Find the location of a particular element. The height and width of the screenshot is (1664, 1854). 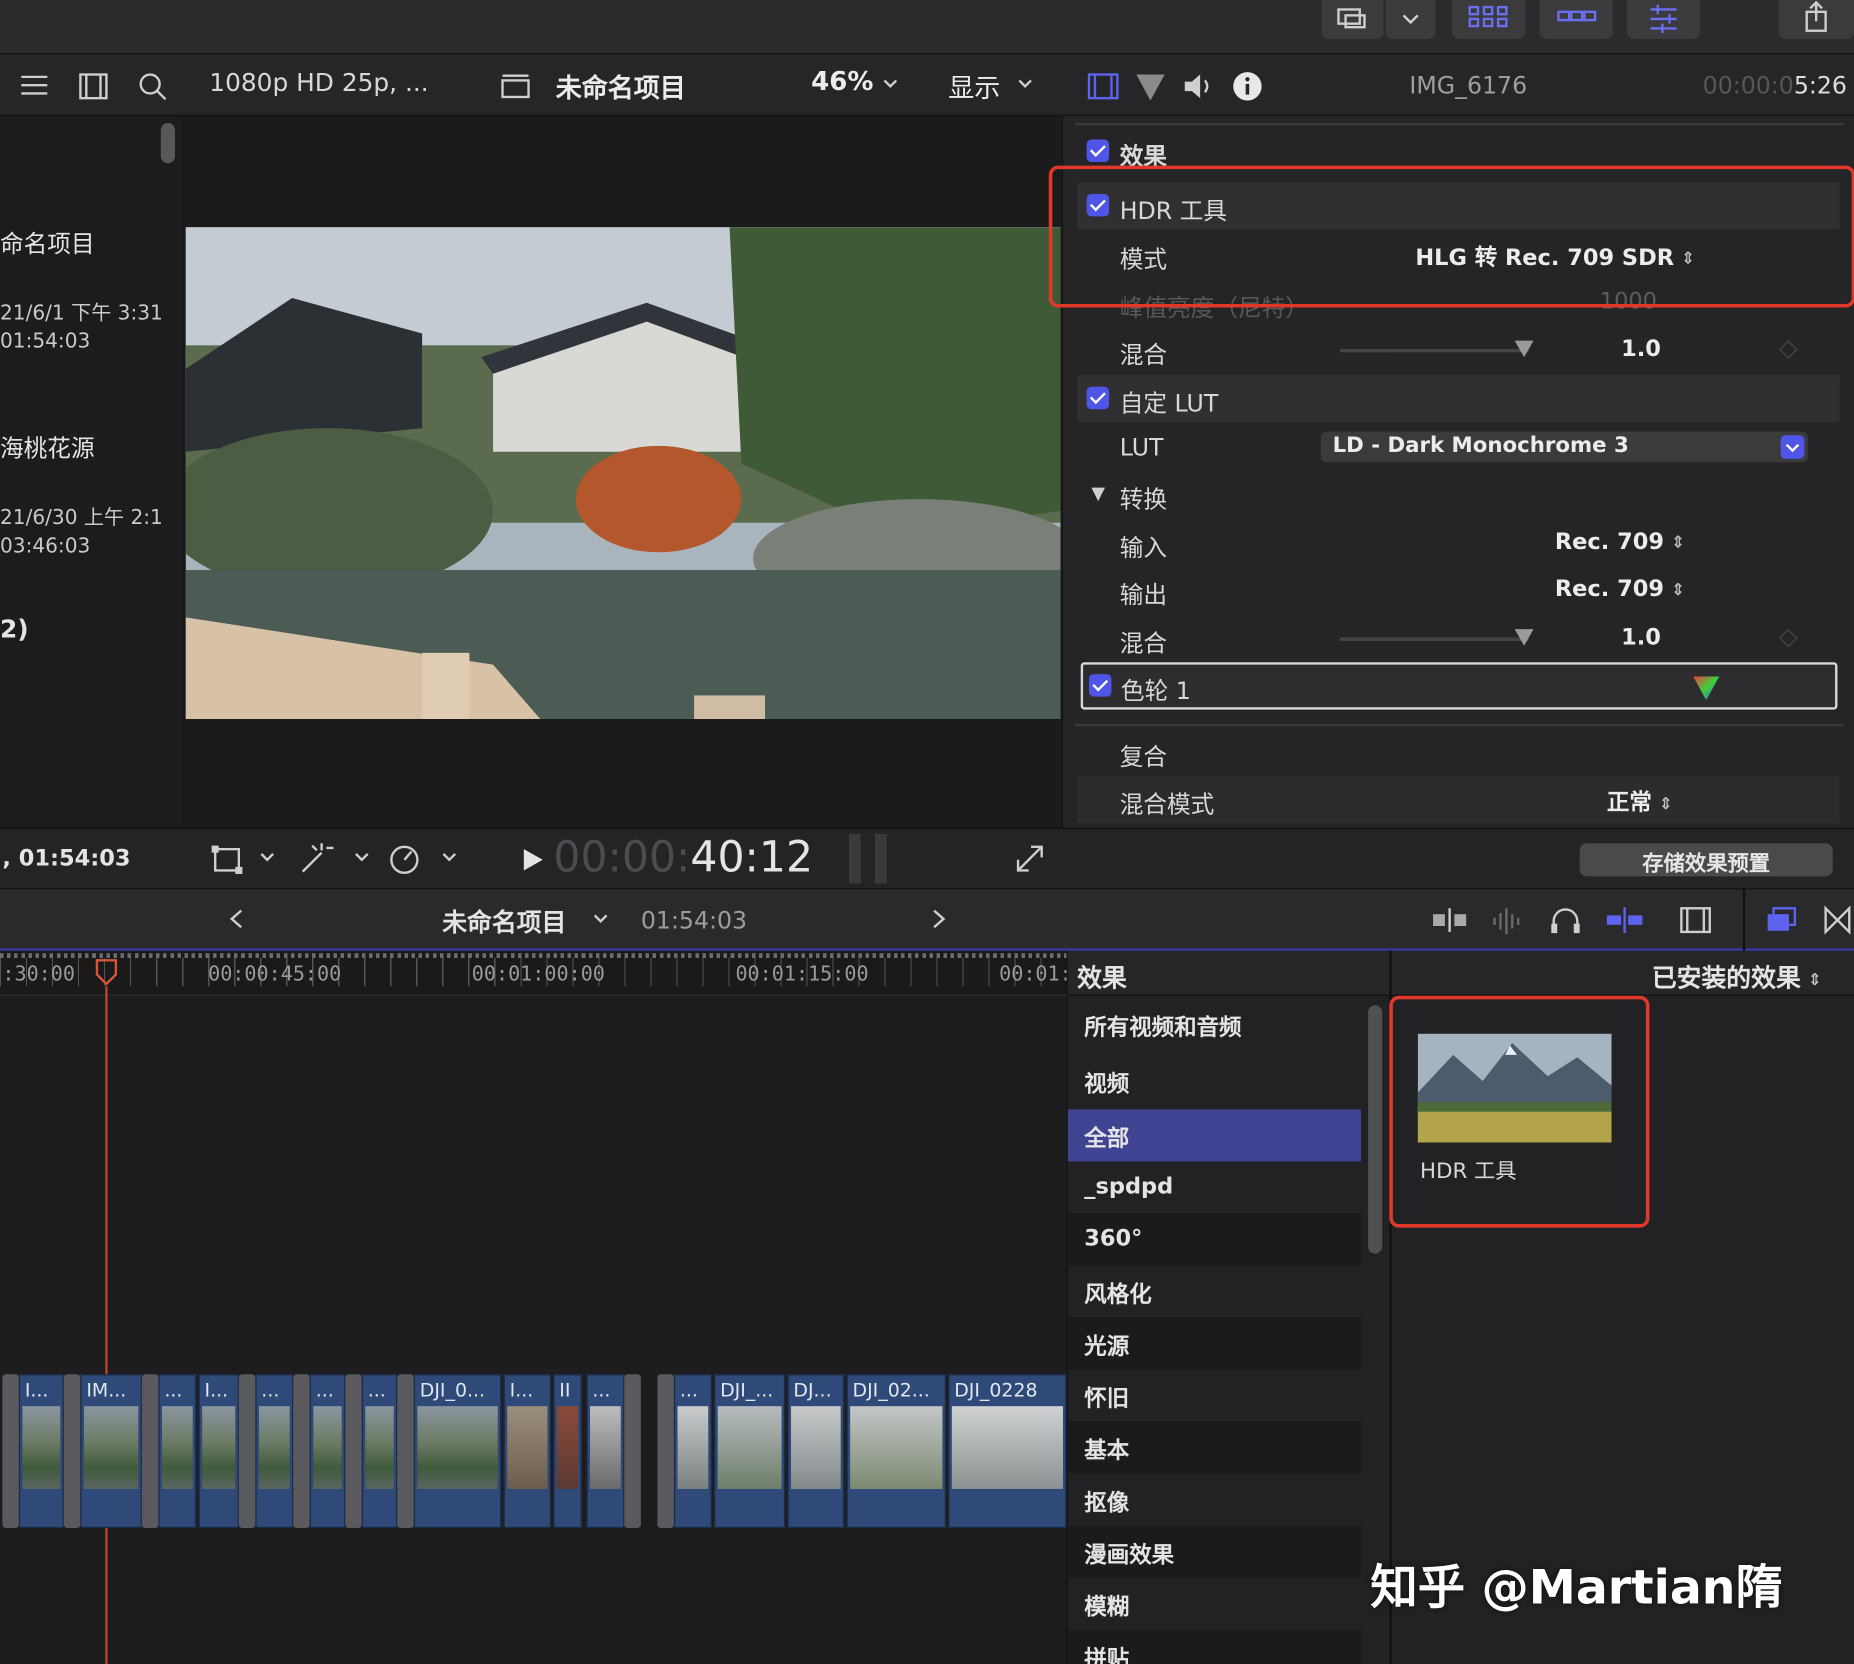

audio-inspector-icon is located at coordinates (1199, 86).